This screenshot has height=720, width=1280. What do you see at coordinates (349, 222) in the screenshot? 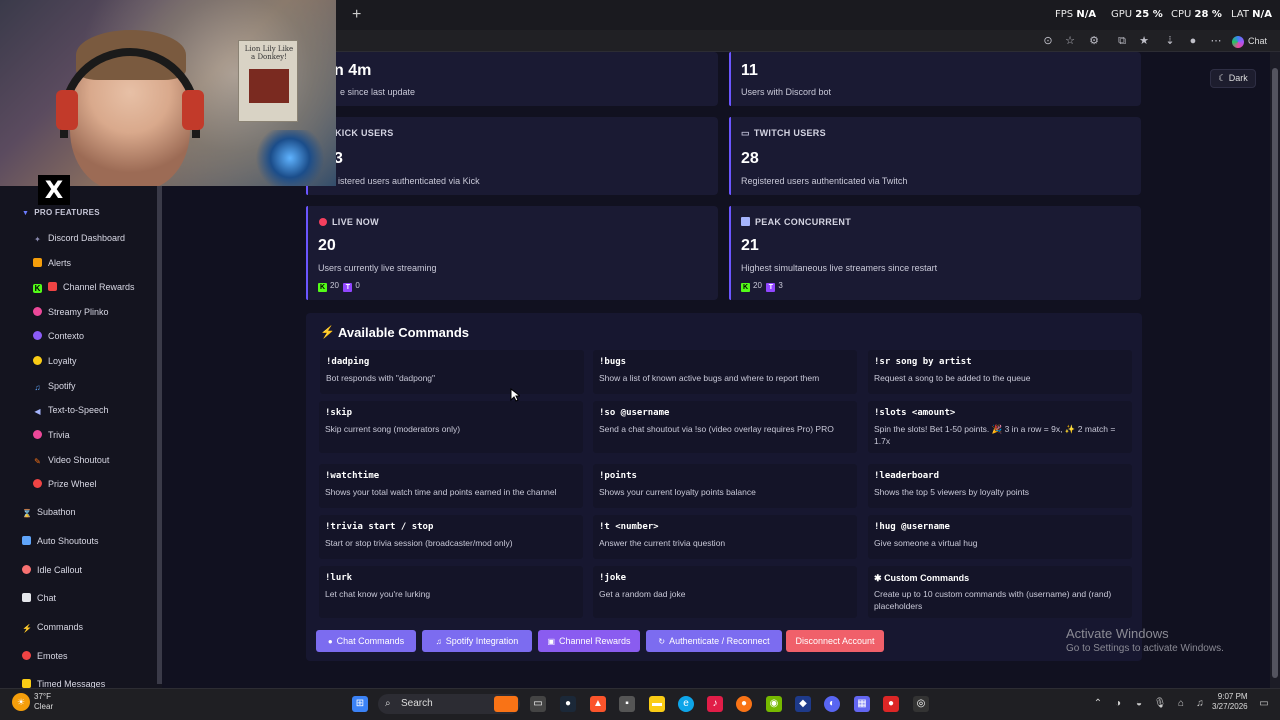
I see `stat-label: LIVE NOW` at bounding box center [349, 222].